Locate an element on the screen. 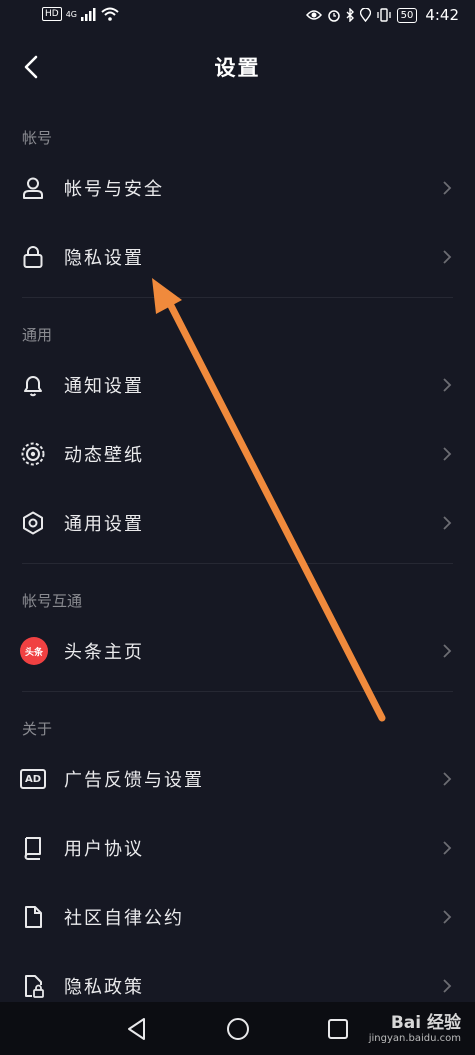  row-privacy-settings: 隐私设置 is located at coordinates (237, 257).